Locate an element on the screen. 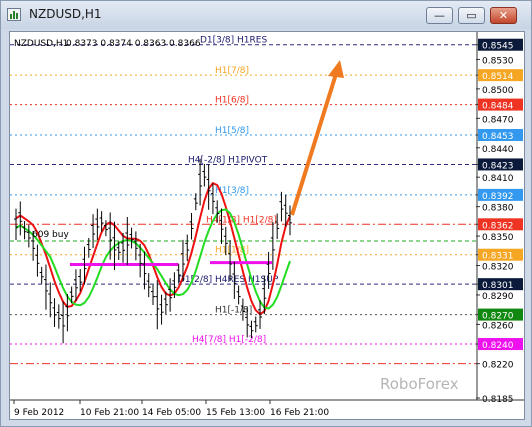 This screenshot has height=427, width=532. x-tick-label: 14 Feb 05:00 is located at coordinates (171, 413).